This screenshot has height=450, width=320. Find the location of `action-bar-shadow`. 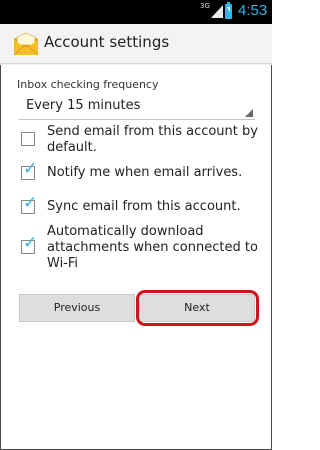

action-bar-shadow is located at coordinates (136, 64).